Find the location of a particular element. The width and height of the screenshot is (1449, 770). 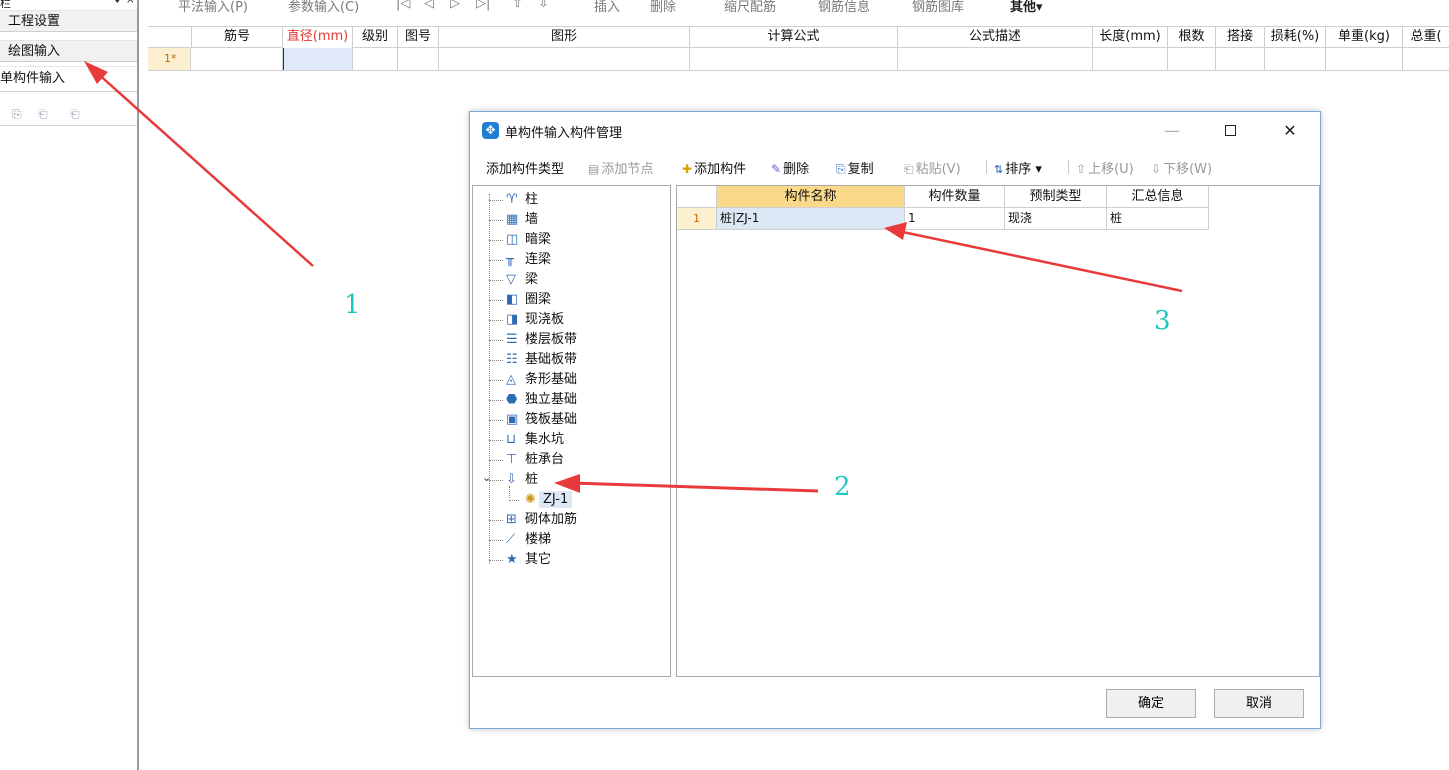

annotation-number-3: 3 is located at coordinates (1162, 321).